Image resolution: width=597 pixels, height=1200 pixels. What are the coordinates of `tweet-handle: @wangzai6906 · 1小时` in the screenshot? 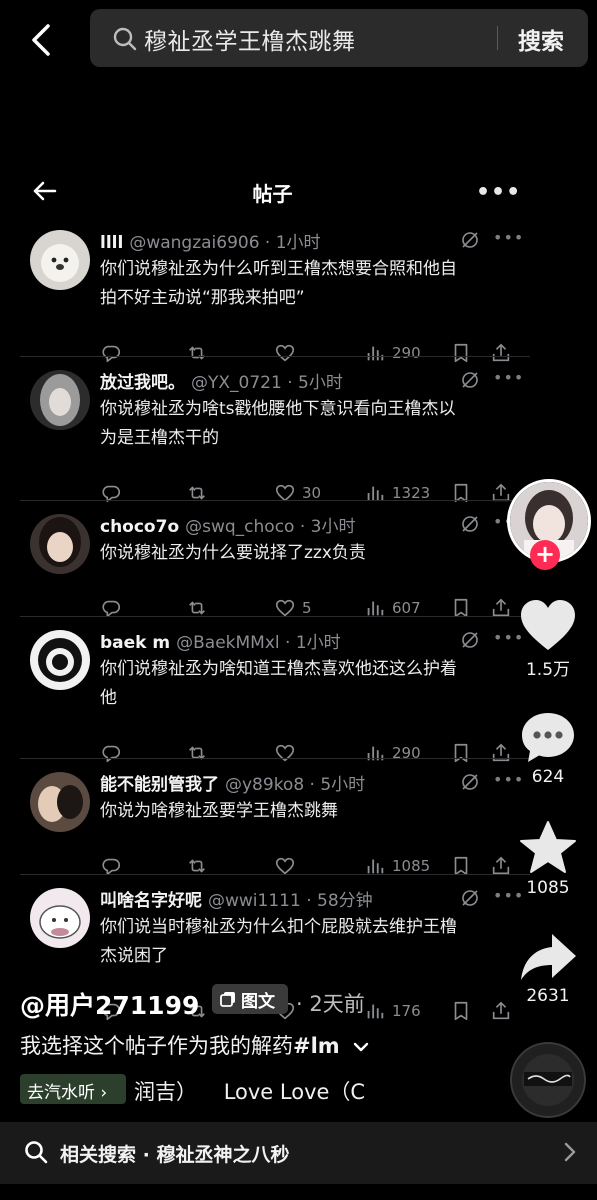 It's located at (225, 243).